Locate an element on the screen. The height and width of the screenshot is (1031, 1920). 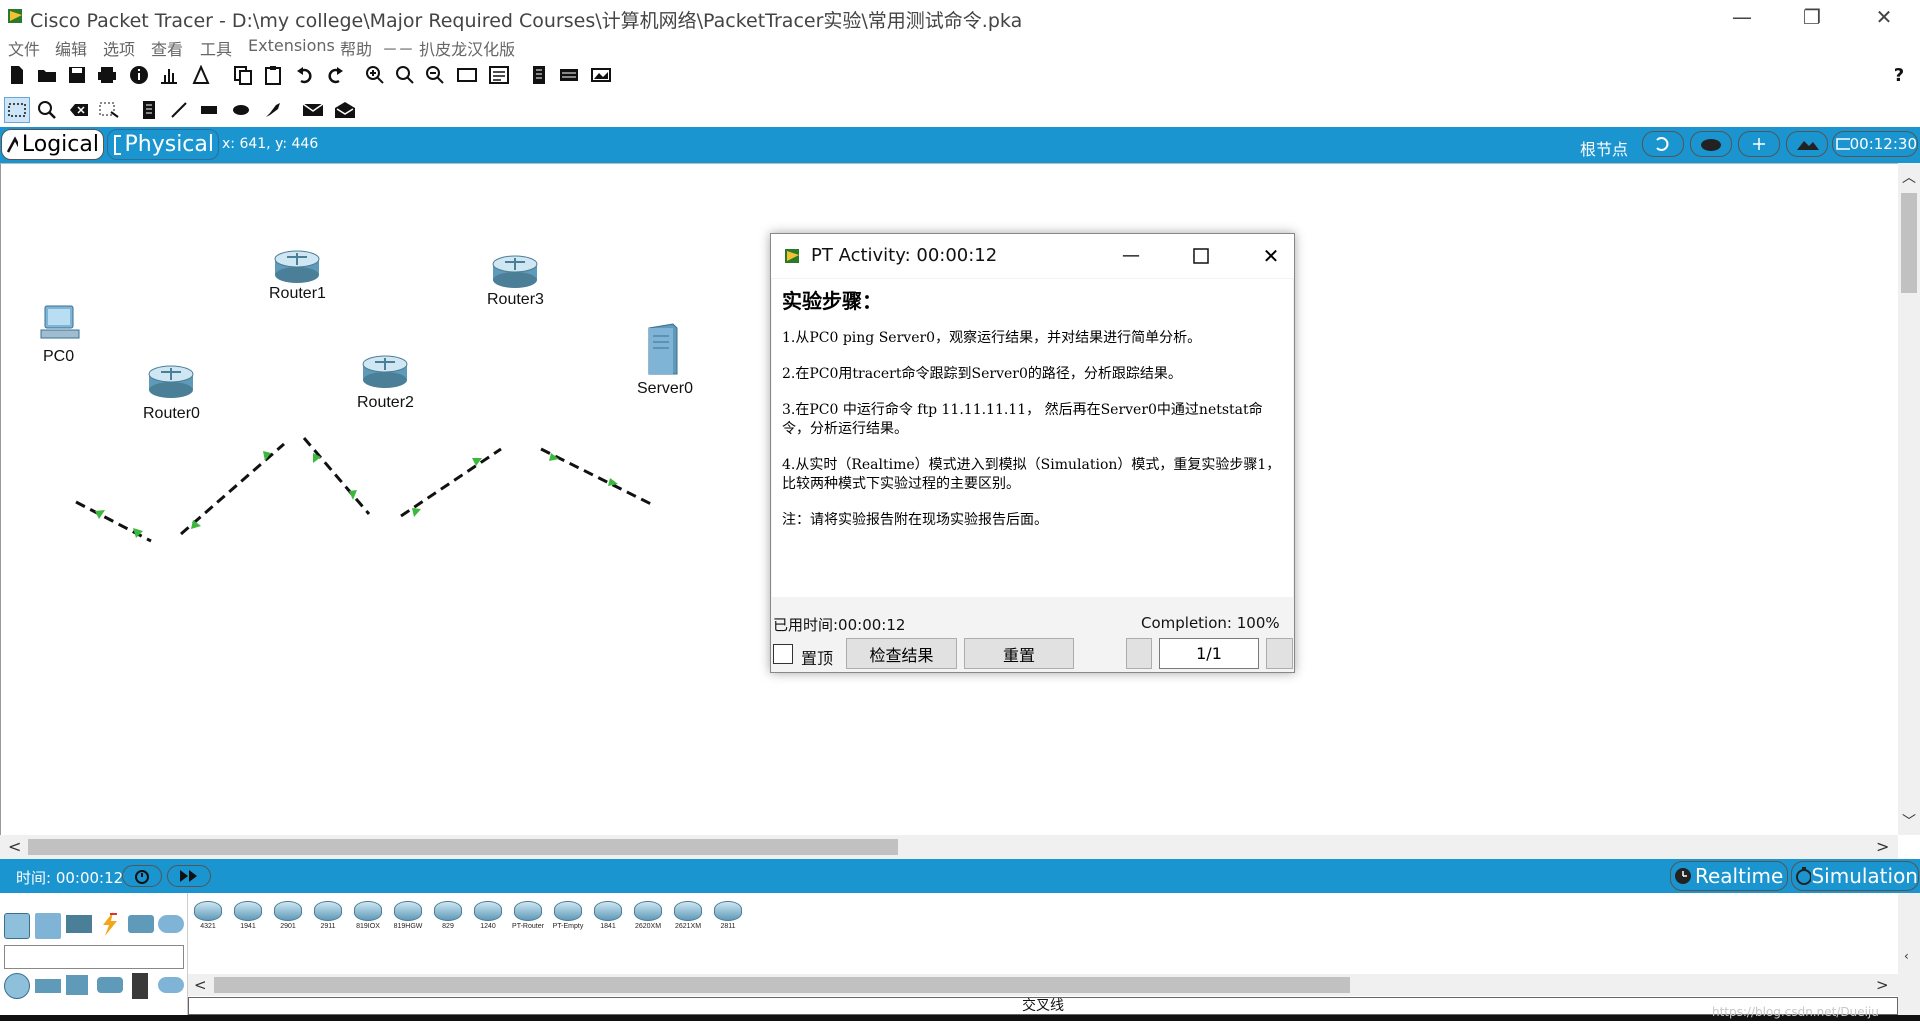
multiuser-category-icon is located at coordinates (171, 924).